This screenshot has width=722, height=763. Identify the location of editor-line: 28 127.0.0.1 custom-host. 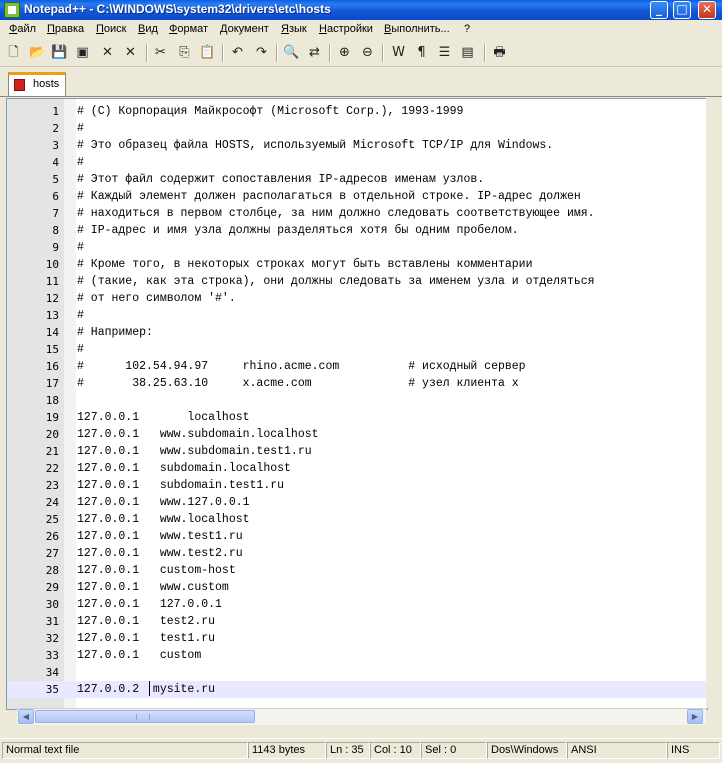
(357, 570).